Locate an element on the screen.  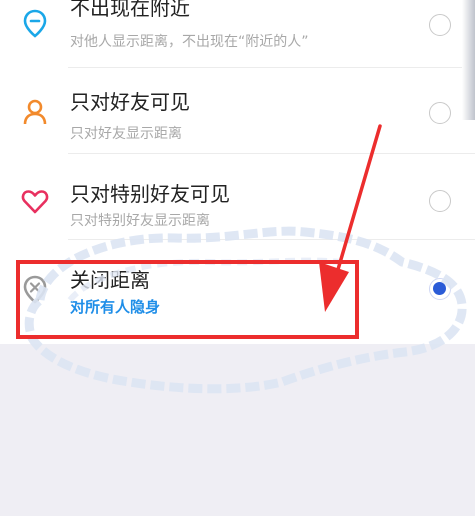
option-subtitle: 对所有人隐身 is located at coordinates (115, 307).